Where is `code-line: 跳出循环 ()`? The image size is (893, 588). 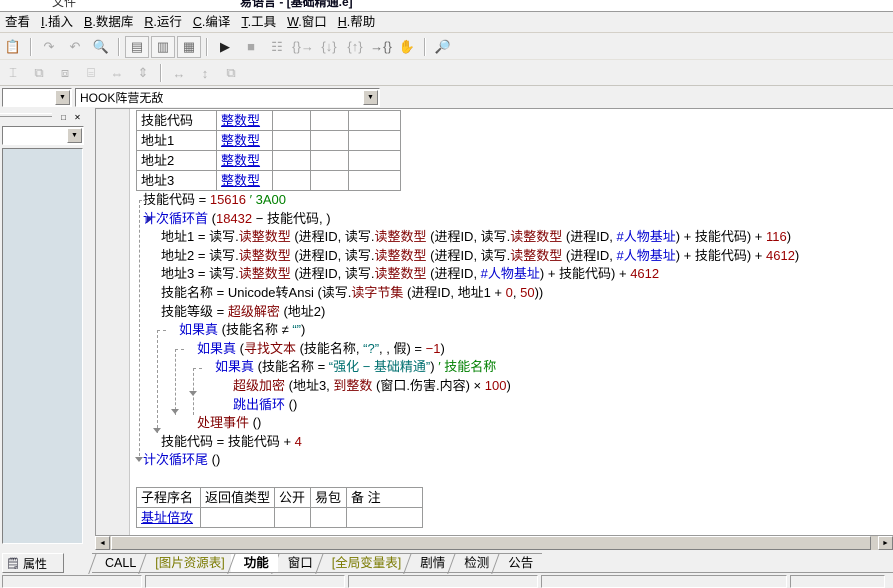 code-line: 跳出循环 () is located at coordinates (512, 405).